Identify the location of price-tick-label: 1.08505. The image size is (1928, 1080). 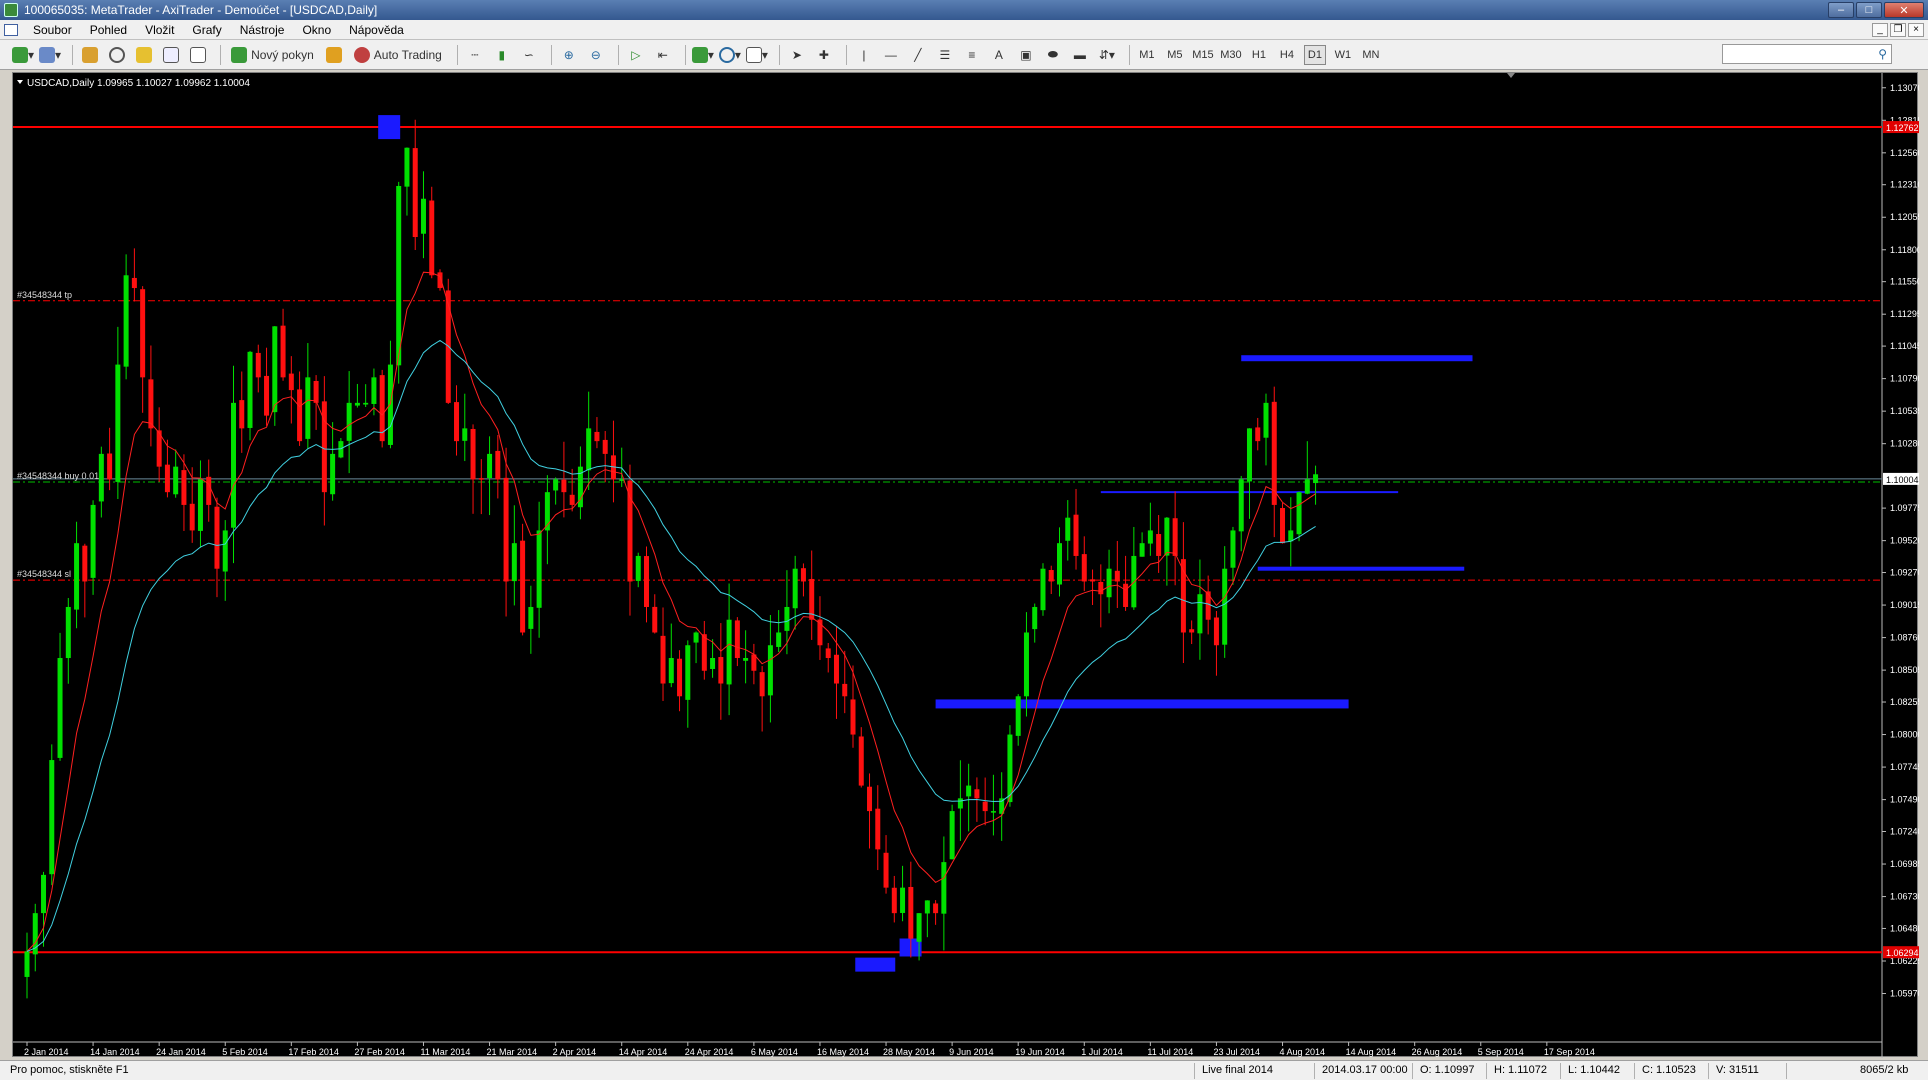
(1904, 670).